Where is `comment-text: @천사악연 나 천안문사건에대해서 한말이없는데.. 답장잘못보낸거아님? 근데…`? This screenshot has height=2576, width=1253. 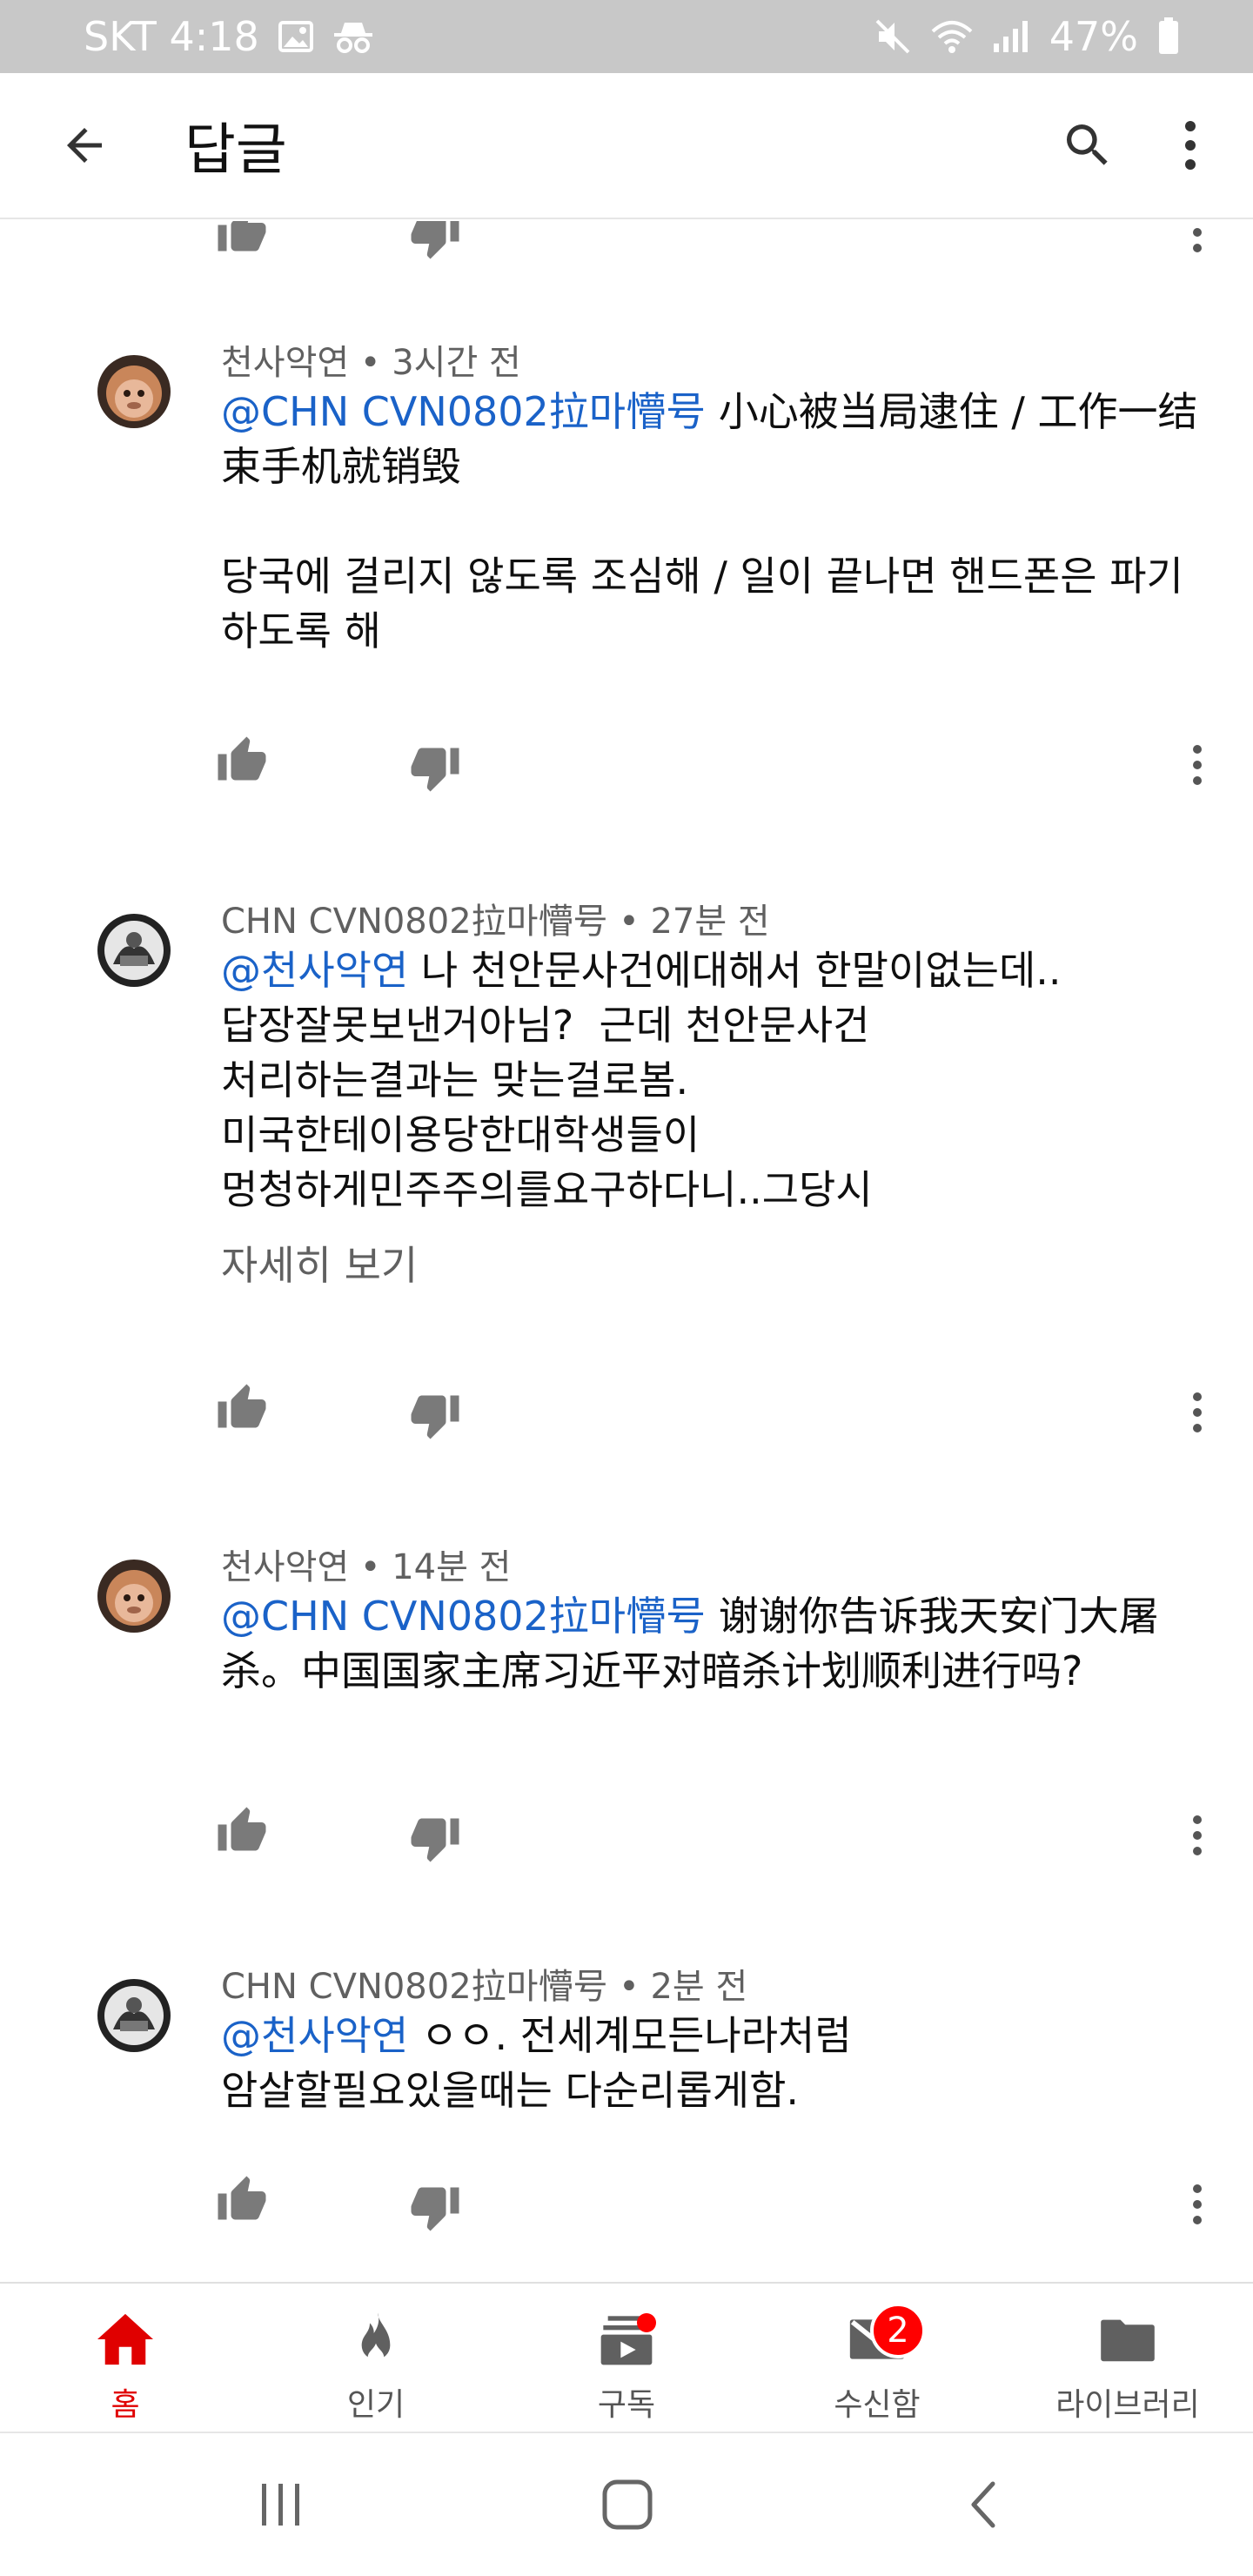
comment-text: @천사악연 나 천안문사건에대해서 한말이없는데.. 답장잘못보낸거아님? 근데… is located at coordinates (712, 1080).